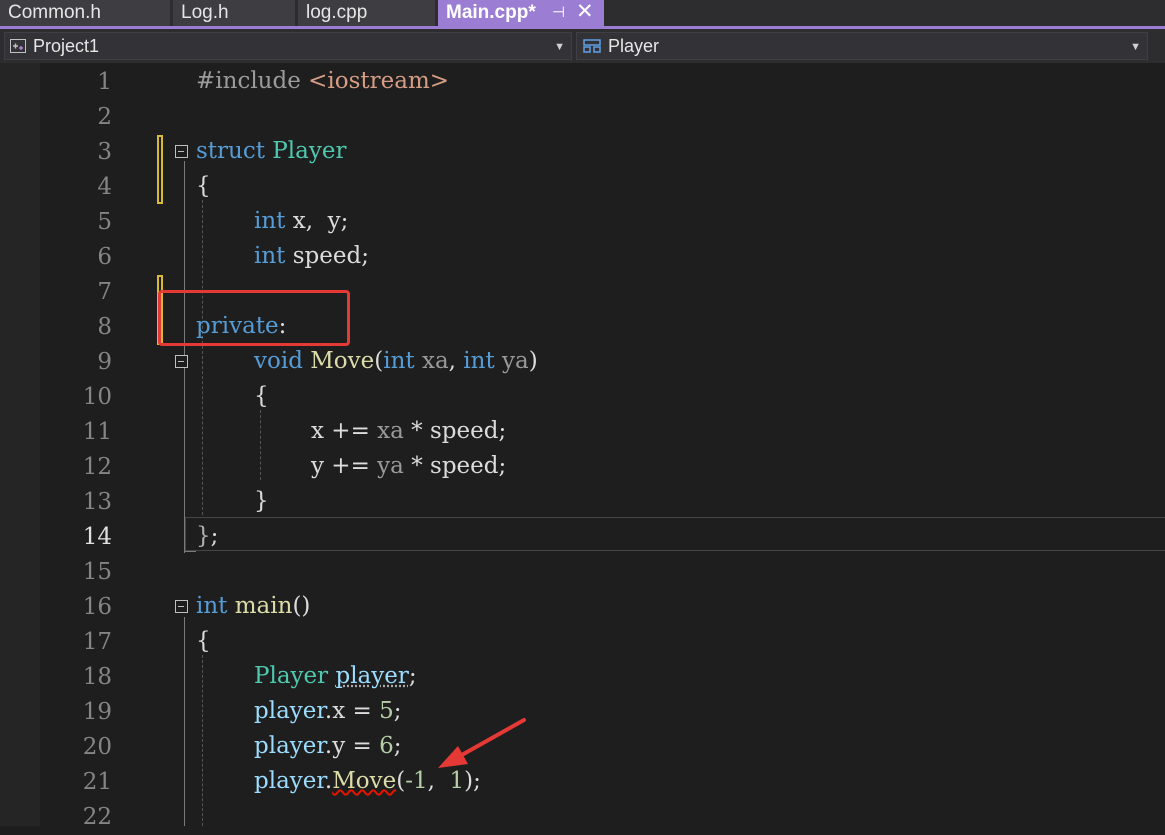 This screenshot has width=1165, height=835. I want to click on line-number: 6, so click(86, 257).